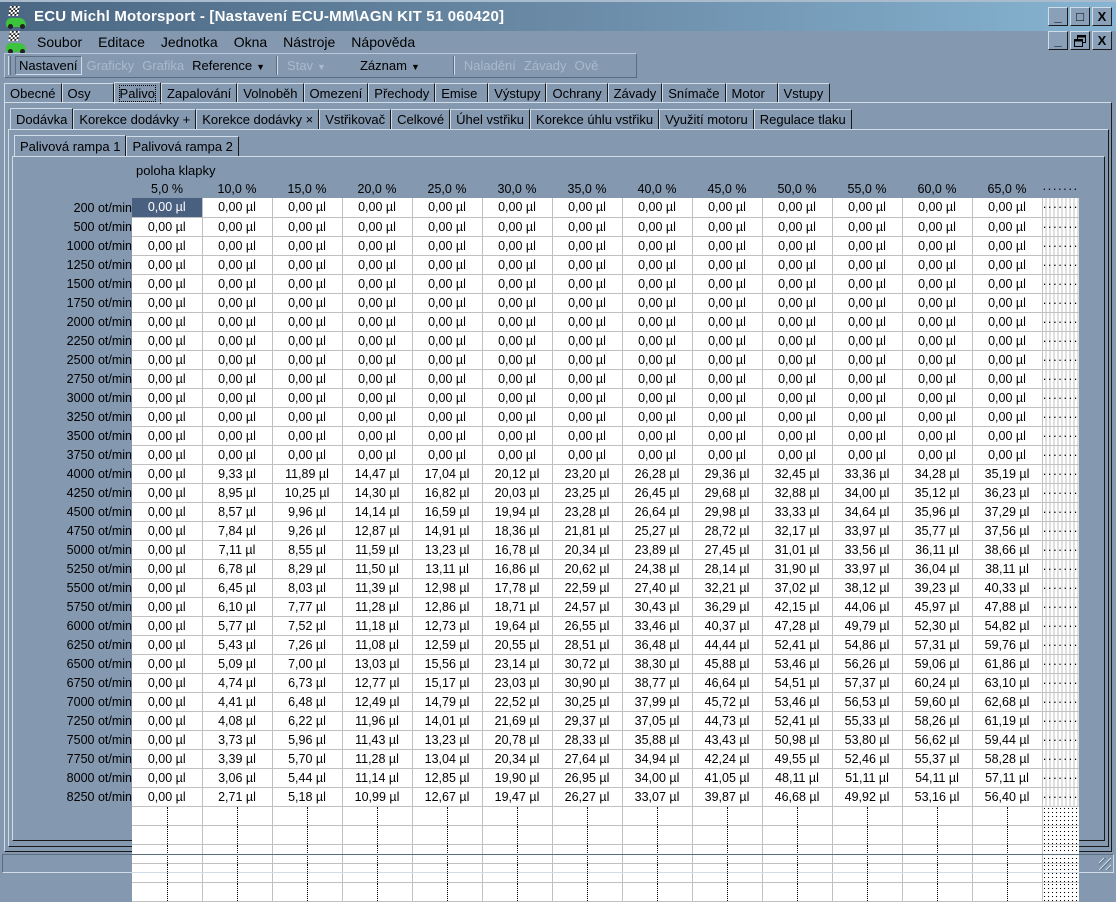 The width and height of the screenshot is (1116, 902). Describe the element at coordinates (727, 626) in the screenshot. I see `map-cell: 40,37 µl` at that location.